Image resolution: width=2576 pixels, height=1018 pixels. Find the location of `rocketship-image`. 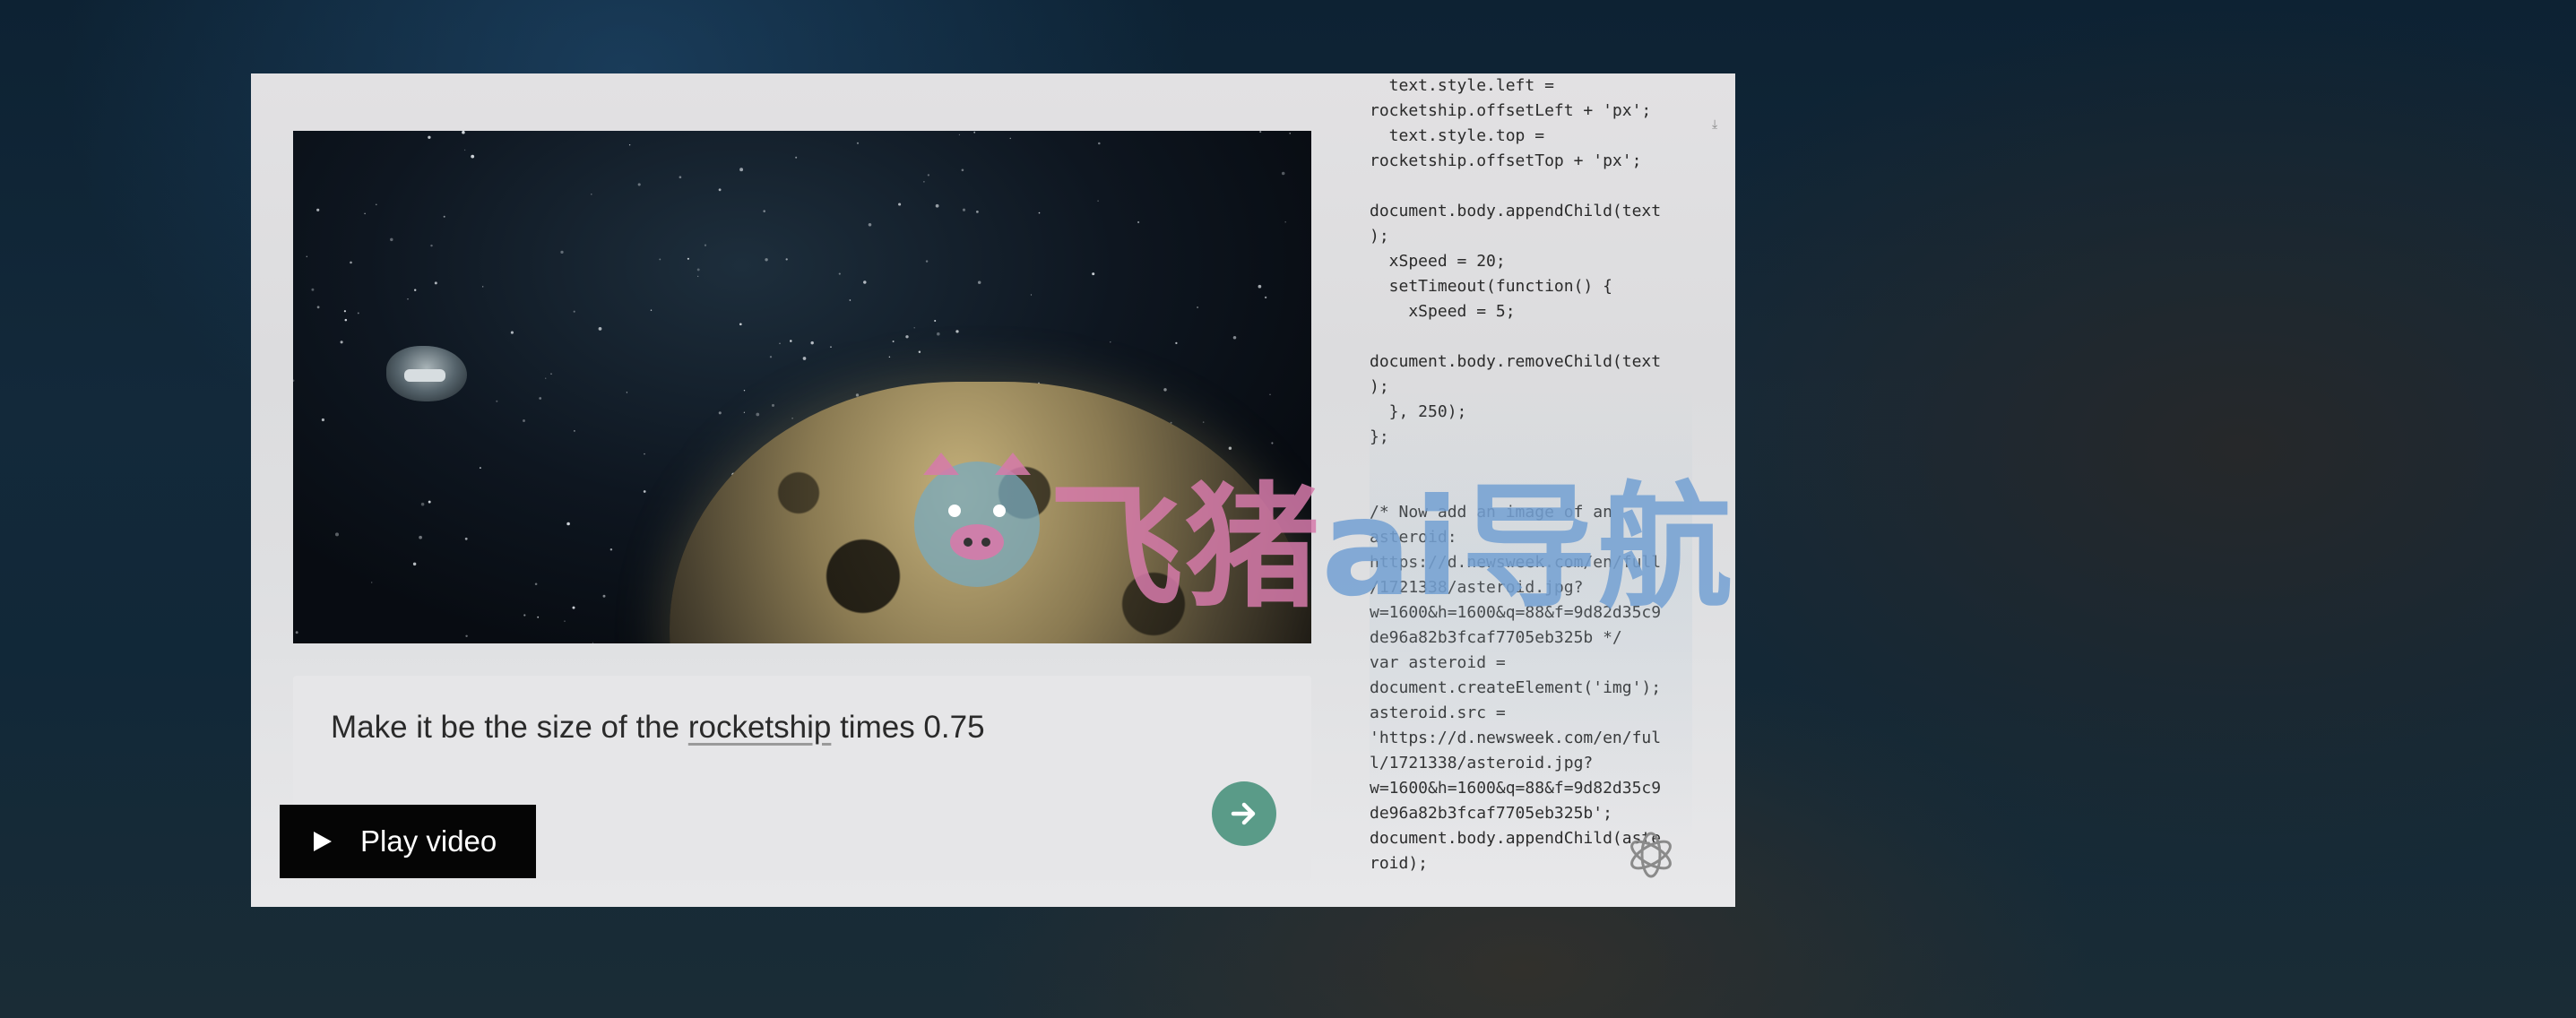

rocketship-image is located at coordinates (426, 373).